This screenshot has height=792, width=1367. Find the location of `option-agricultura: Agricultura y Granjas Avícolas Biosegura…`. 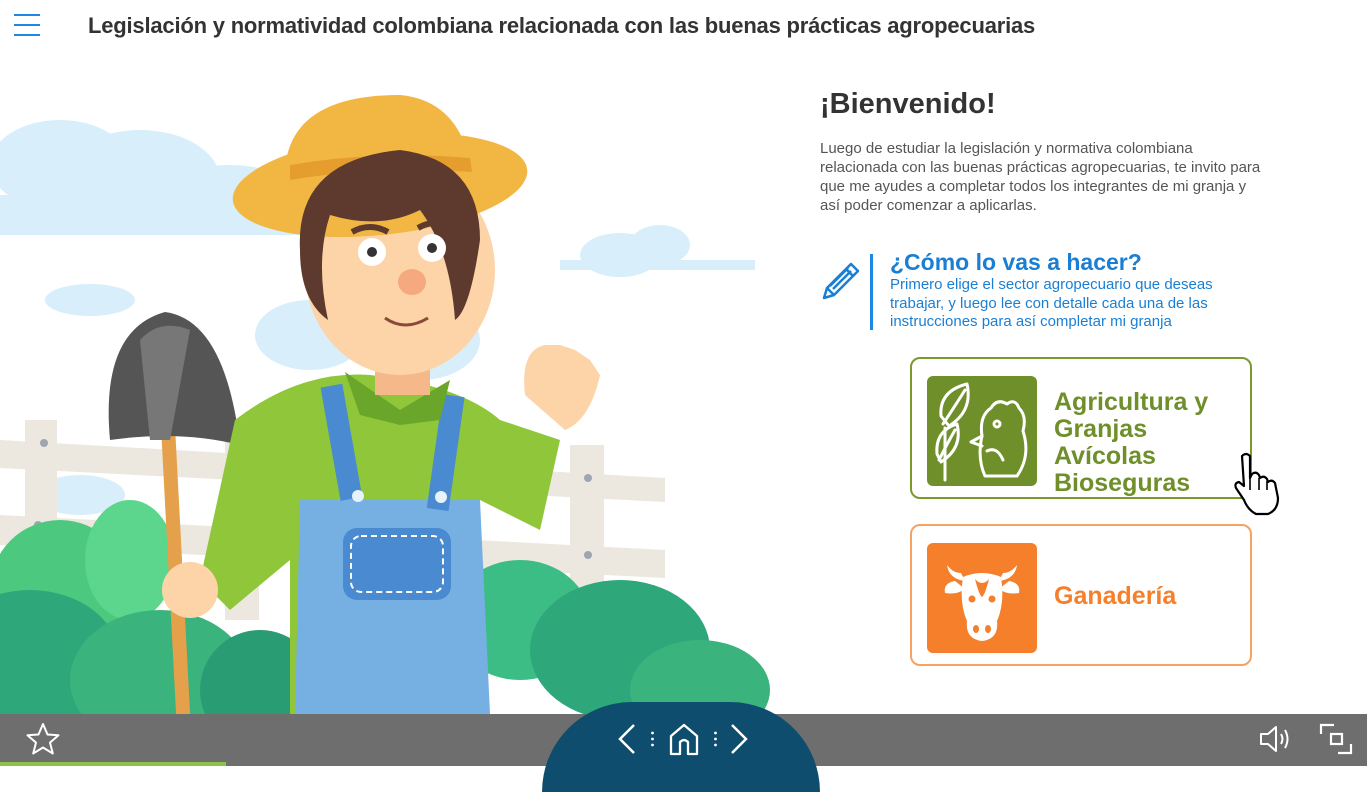

option-agricultura: Agricultura y Granjas Avícolas Biosegura… is located at coordinates (1081, 428).